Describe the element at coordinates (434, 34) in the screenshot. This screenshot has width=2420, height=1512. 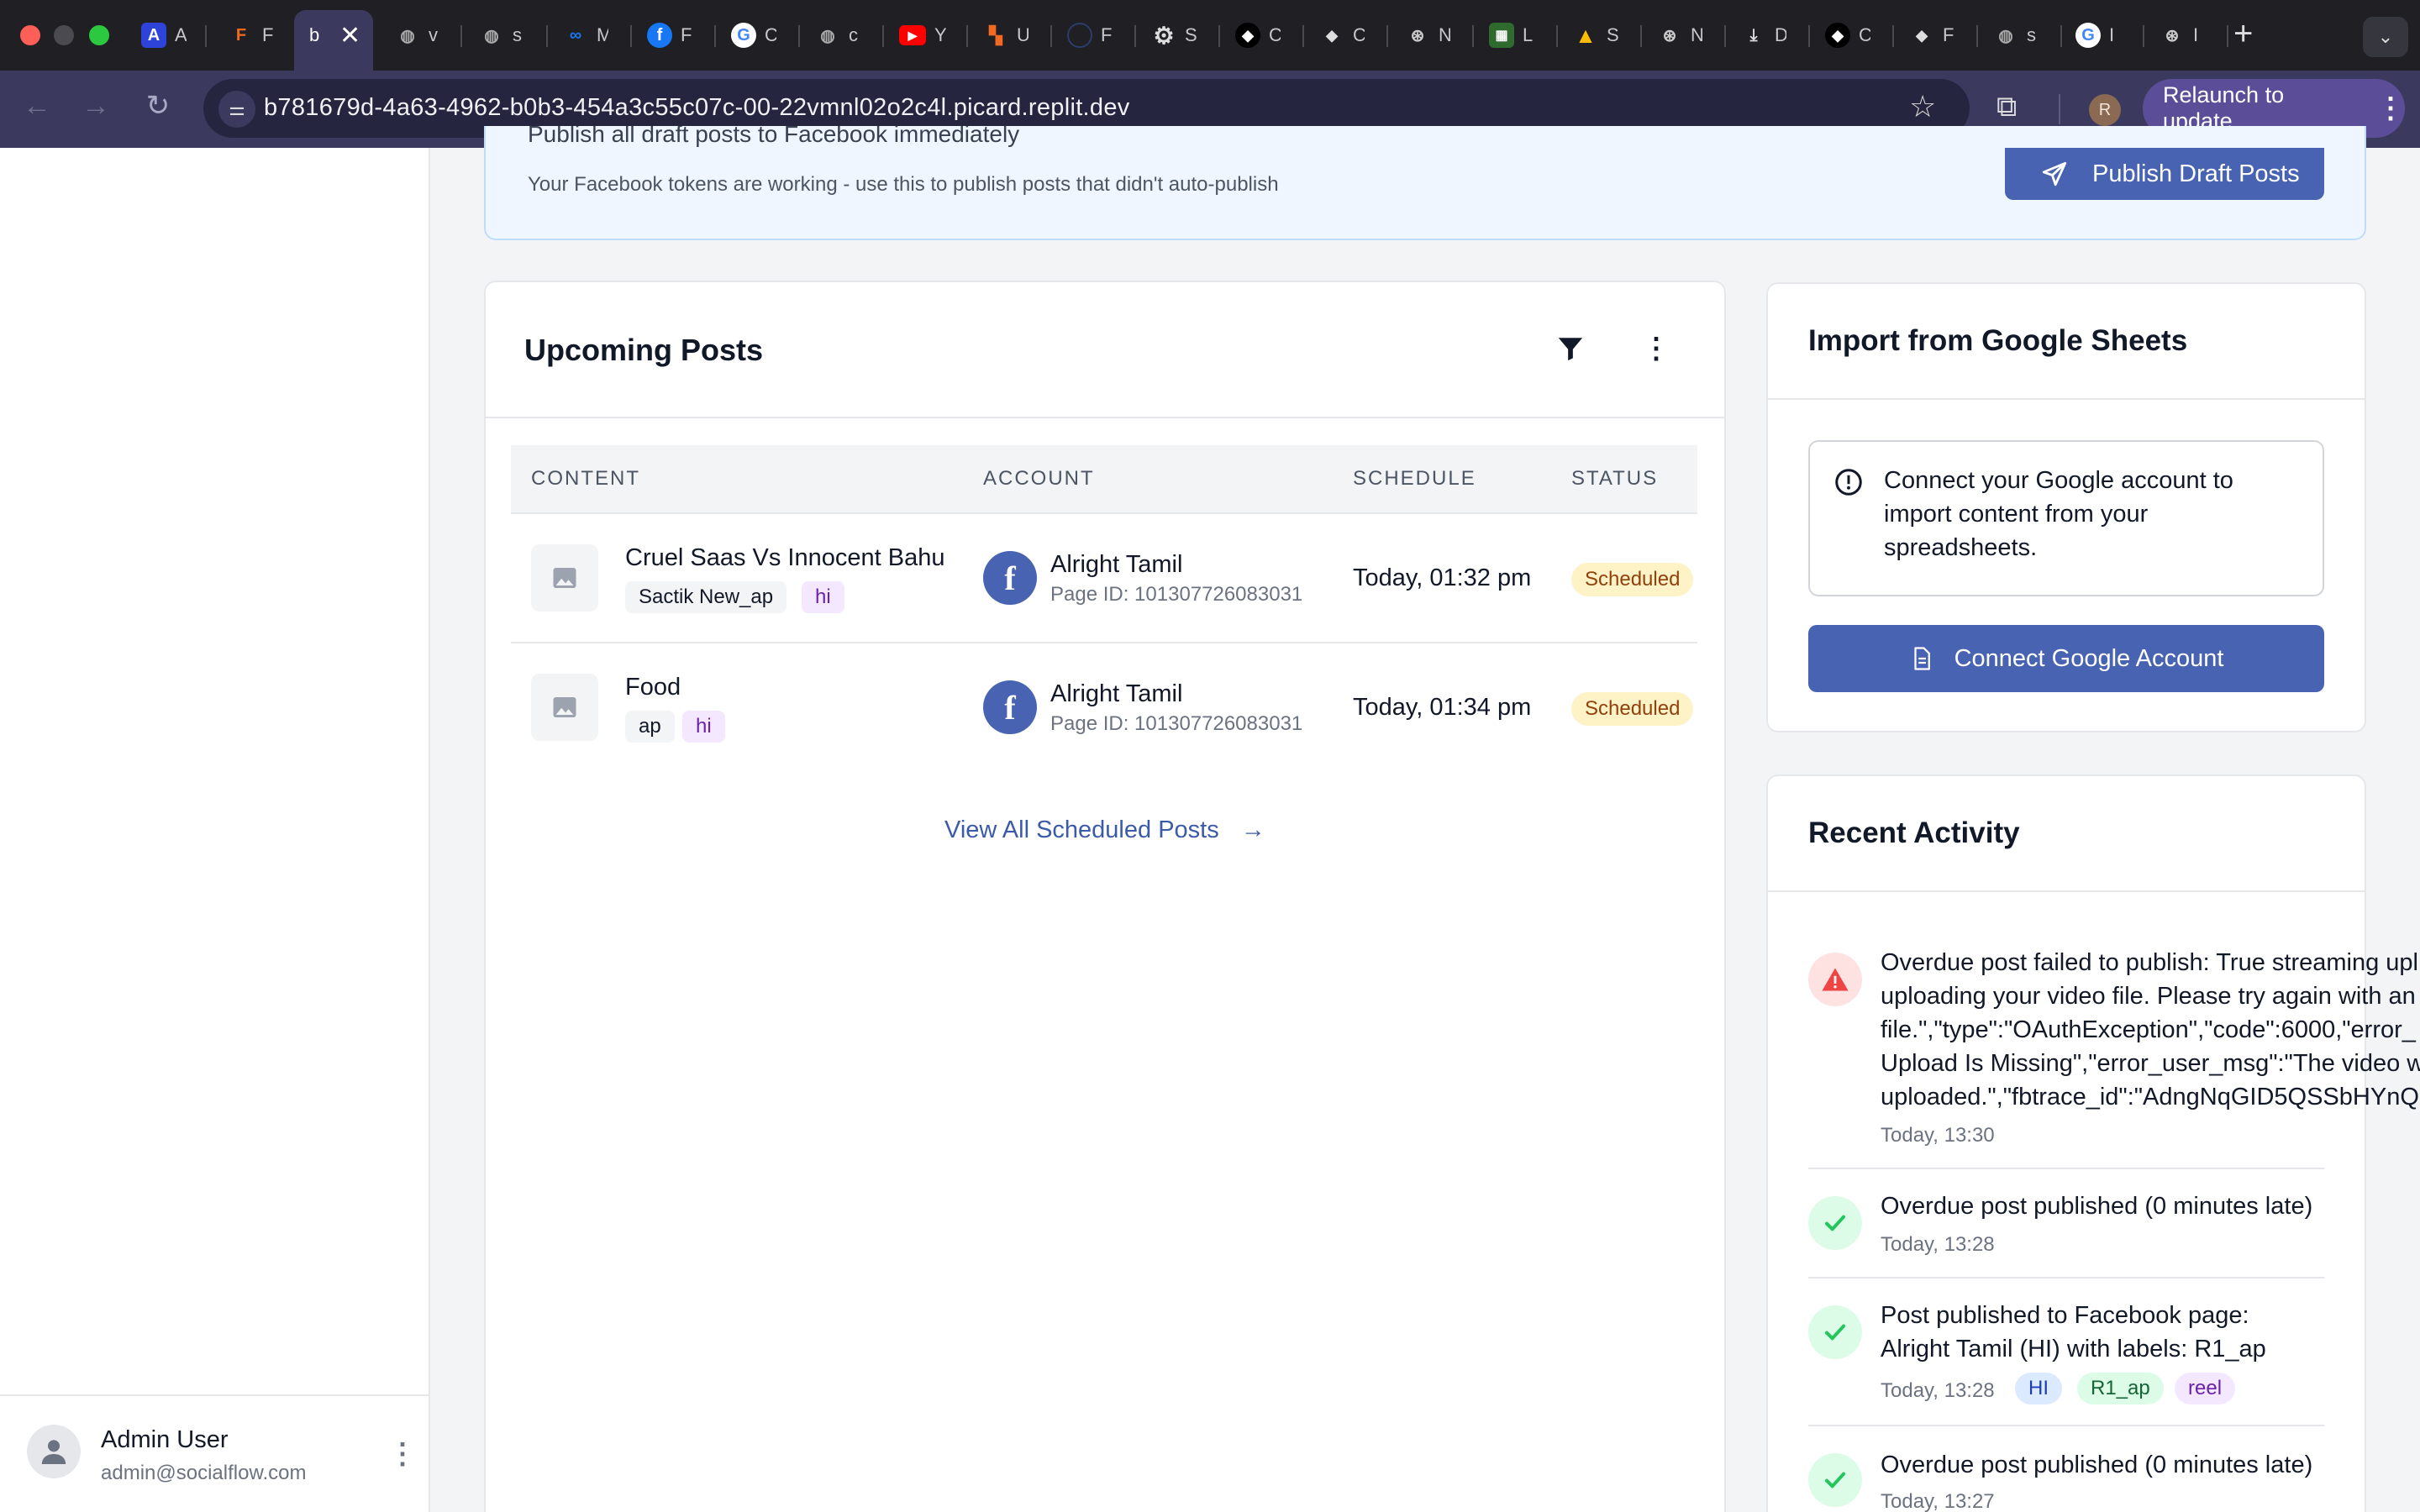
I see `tab-label: v` at that location.